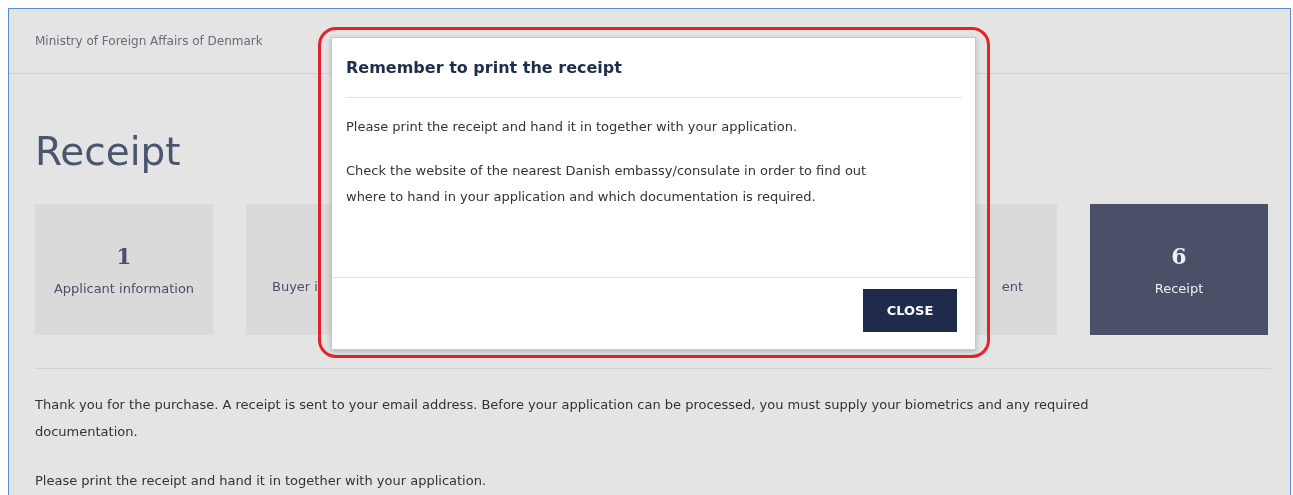  What do you see at coordinates (124, 288) in the screenshot?
I see `step-label: Applicant information` at bounding box center [124, 288].